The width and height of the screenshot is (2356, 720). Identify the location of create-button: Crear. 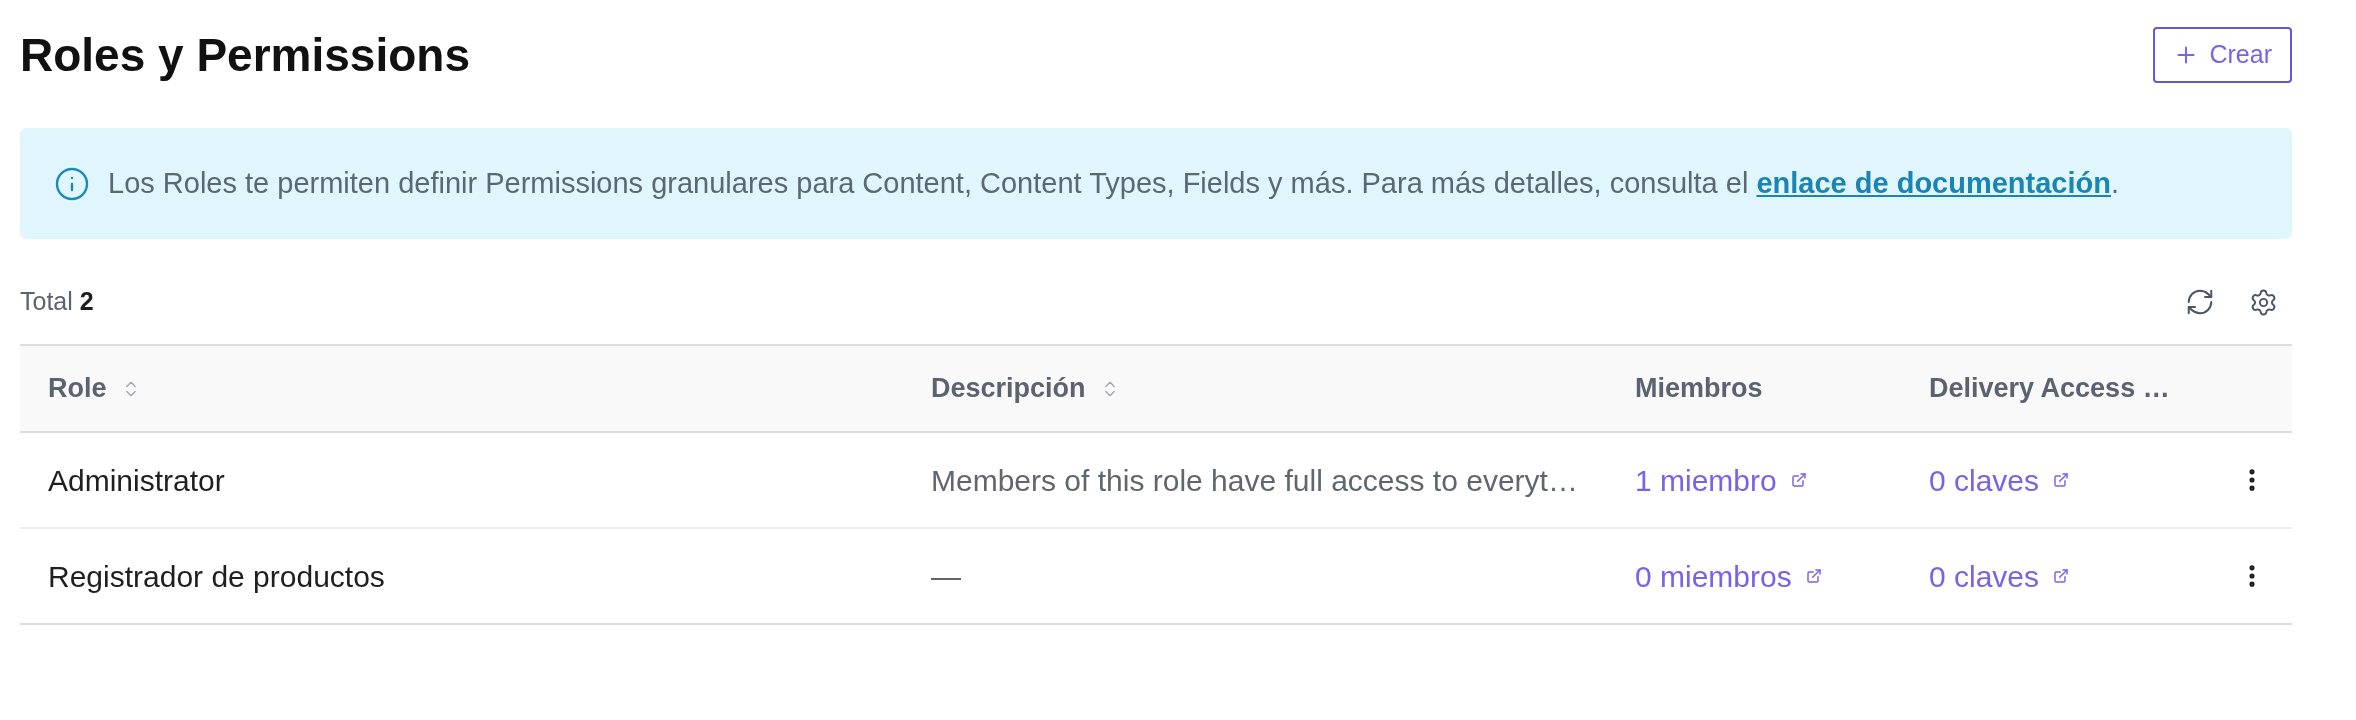
(2222, 55).